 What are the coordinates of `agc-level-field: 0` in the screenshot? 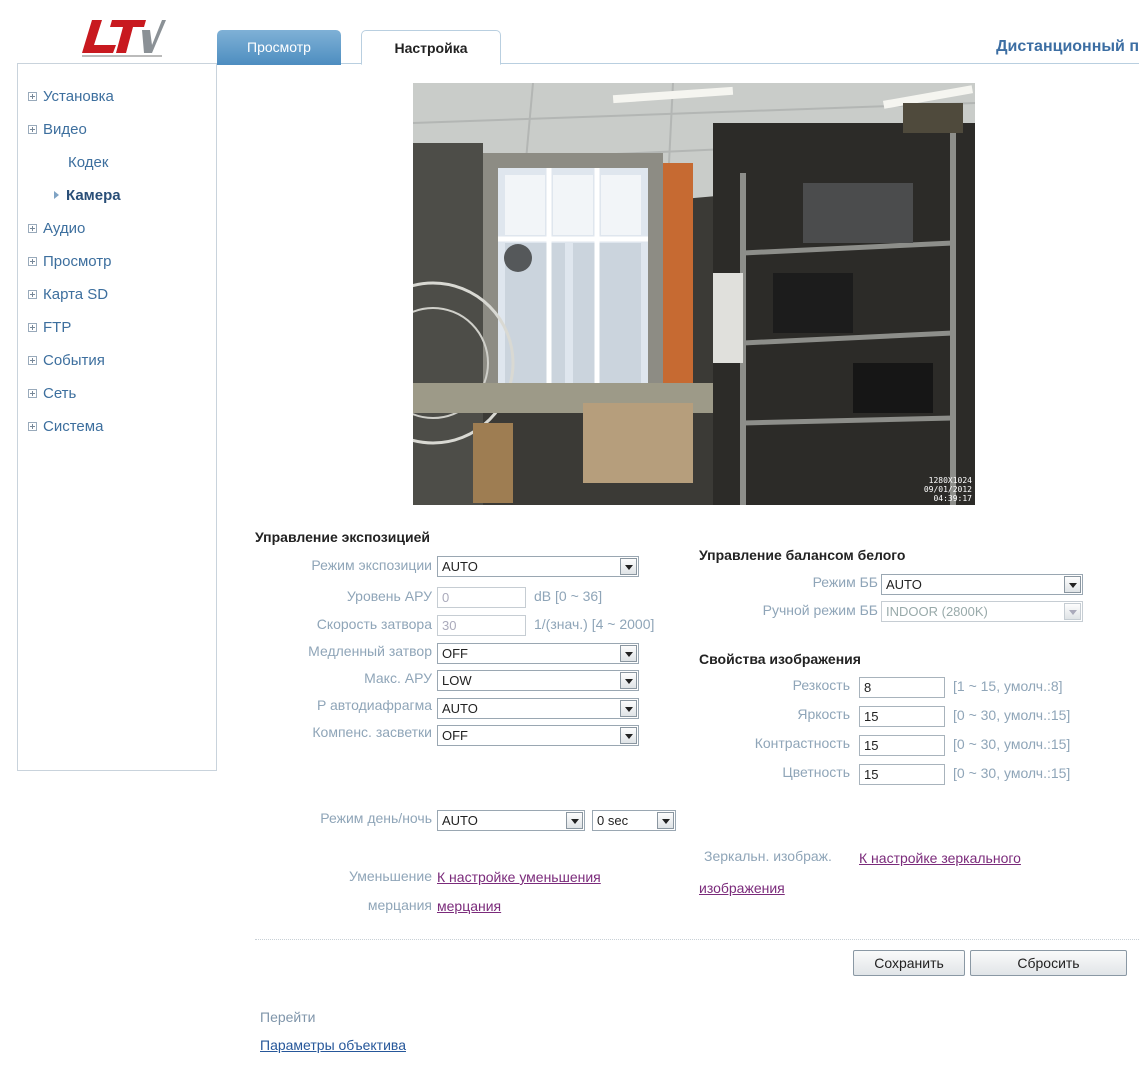 It's located at (481, 597).